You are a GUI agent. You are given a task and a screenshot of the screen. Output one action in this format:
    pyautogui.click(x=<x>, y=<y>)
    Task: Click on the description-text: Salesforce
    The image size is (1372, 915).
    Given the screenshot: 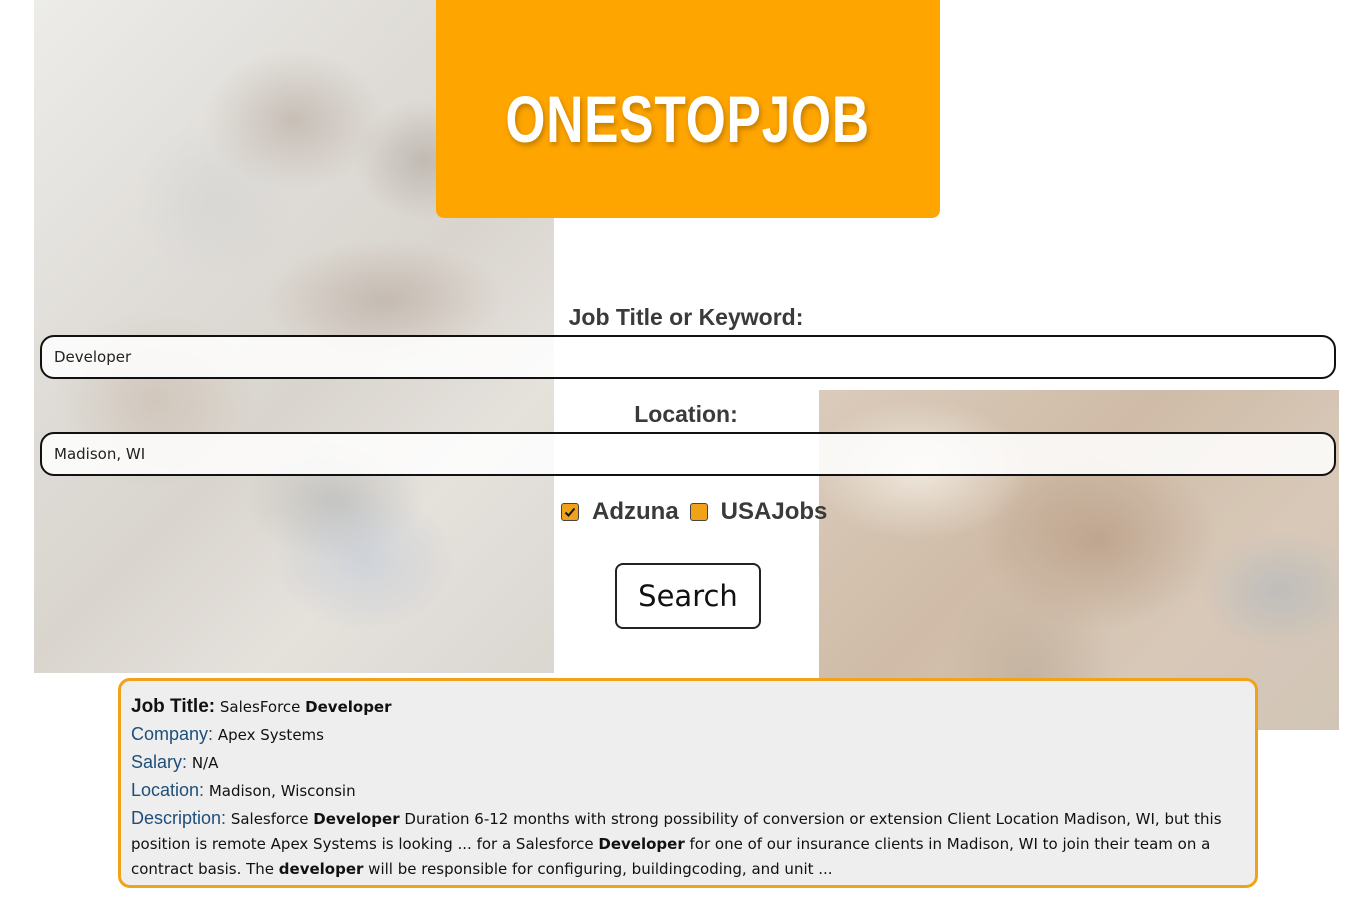 What is the action you would take?
    pyautogui.click(x=270, y=819)
    